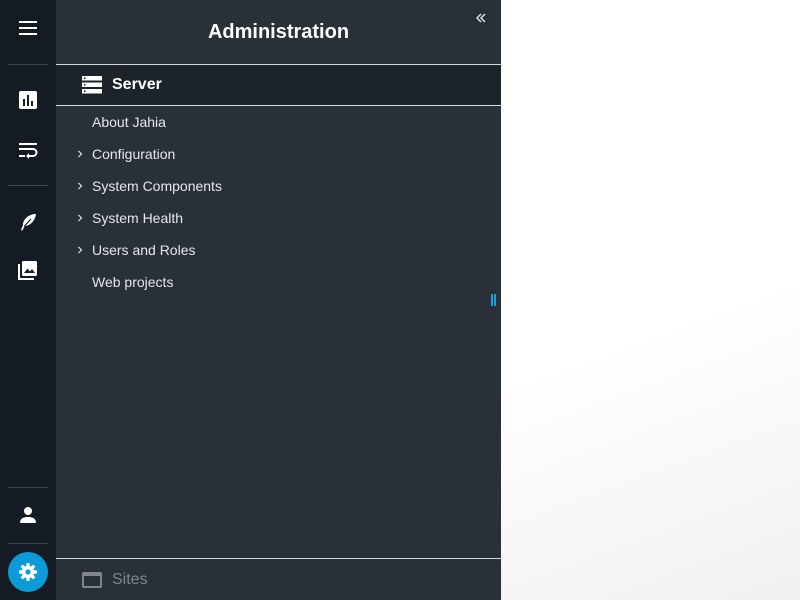  Describe the element at coordinates (278, 31) in the screenshot. I see `panel-title: Administration` at that location.